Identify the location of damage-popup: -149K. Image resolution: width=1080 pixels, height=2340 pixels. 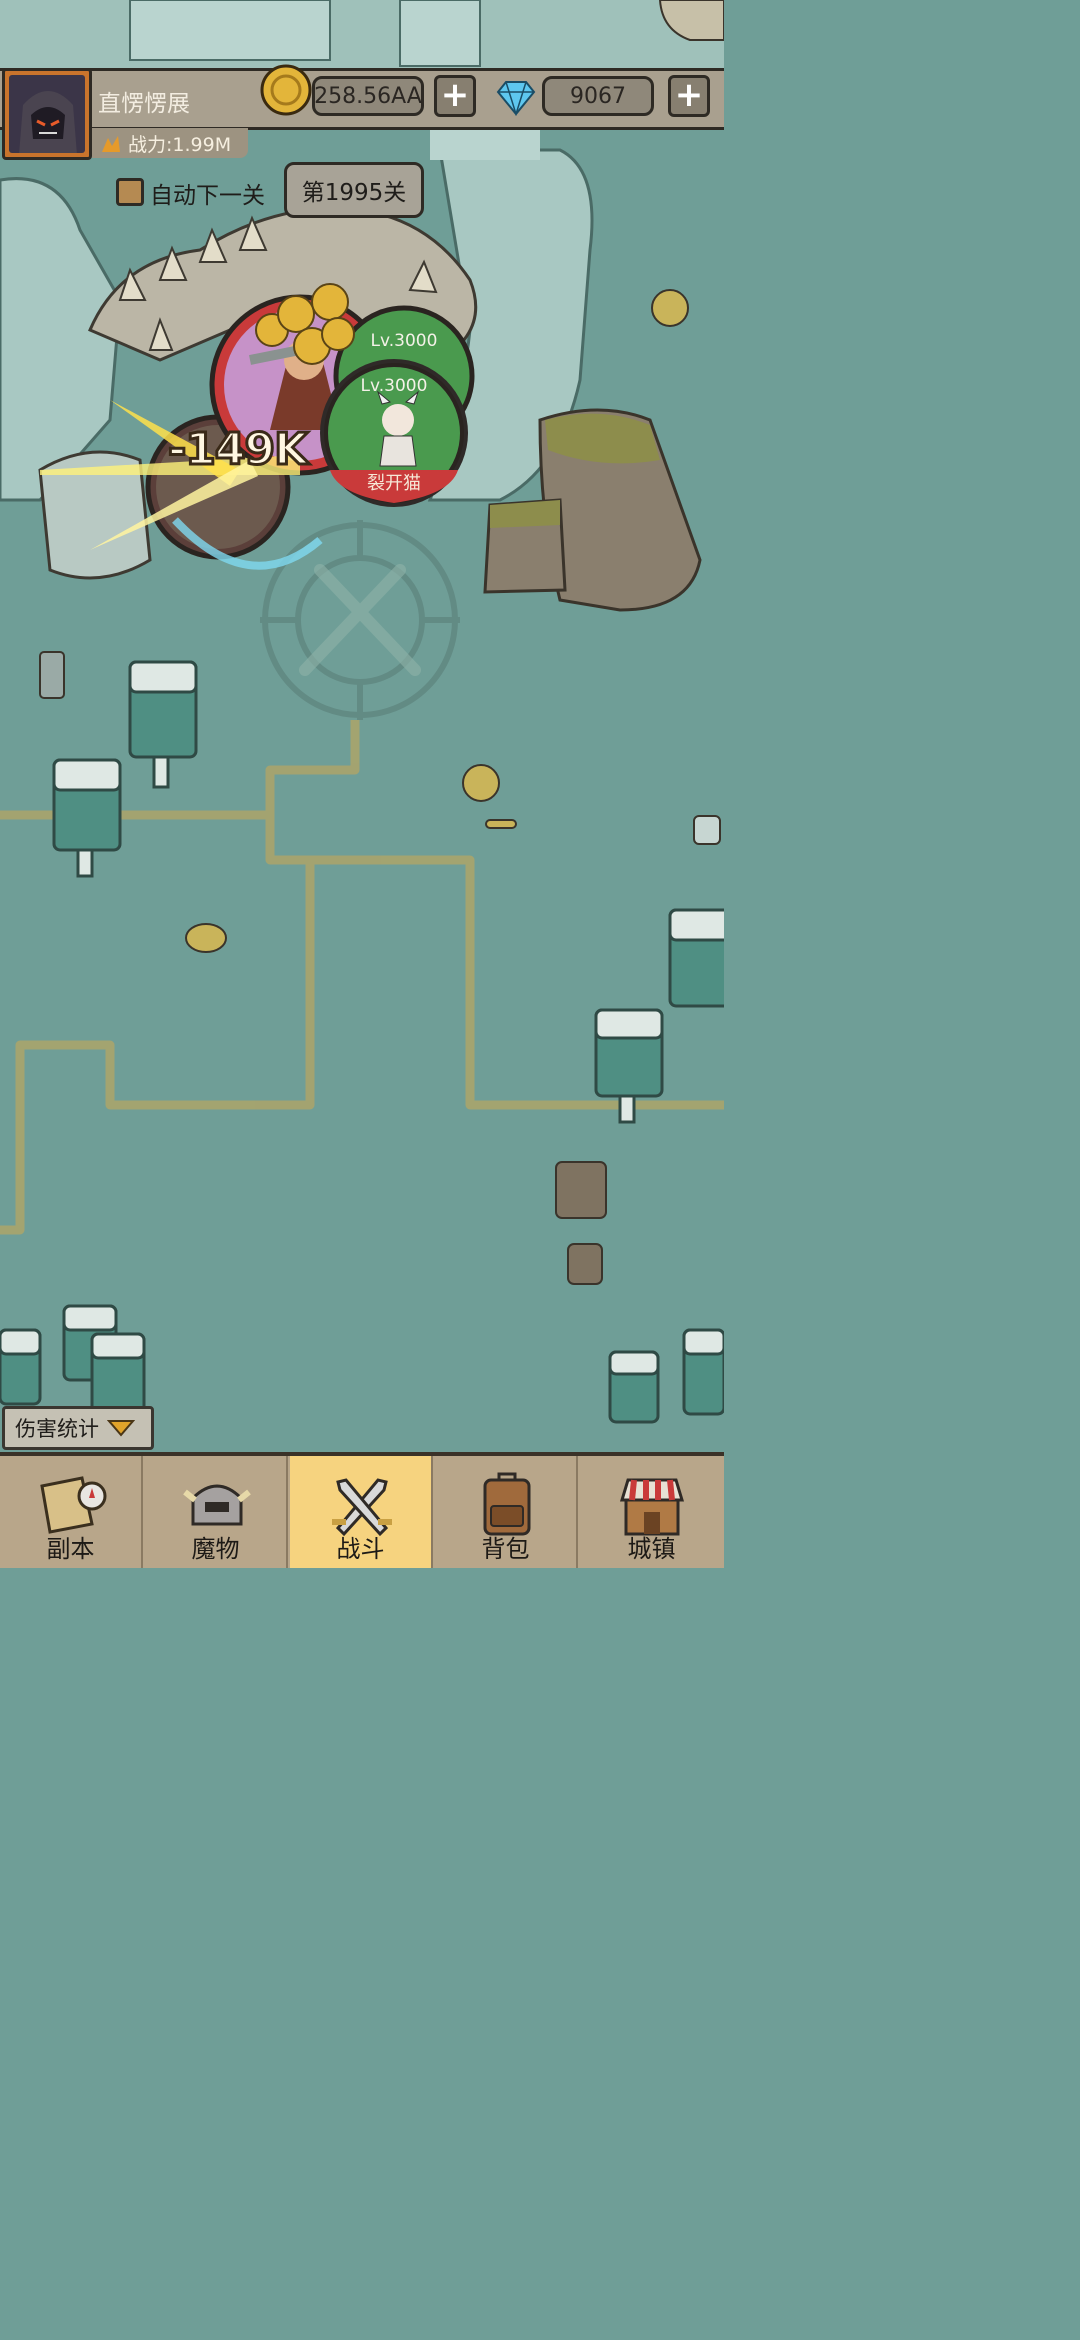
(237, 450).